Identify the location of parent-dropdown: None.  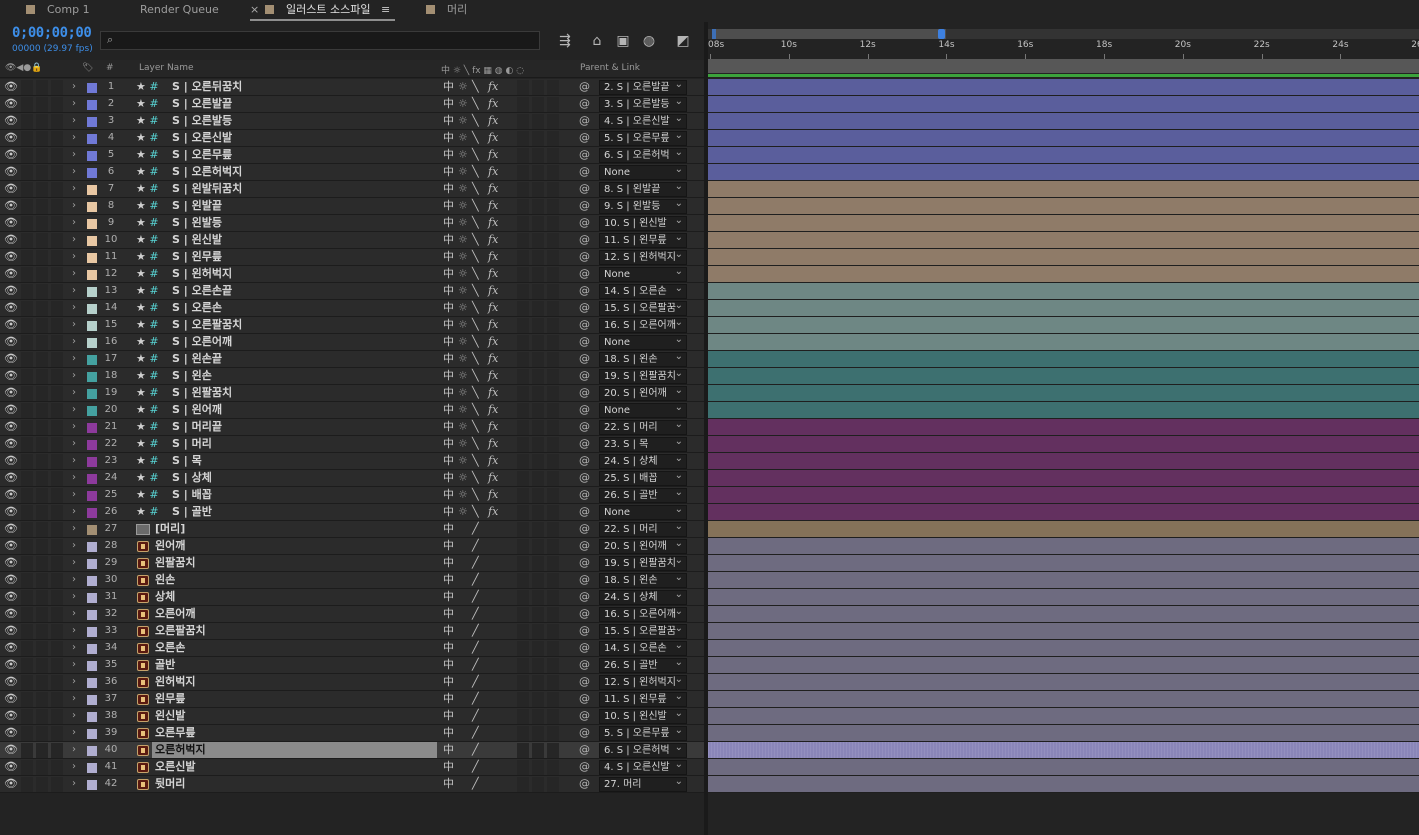
(643, 274).